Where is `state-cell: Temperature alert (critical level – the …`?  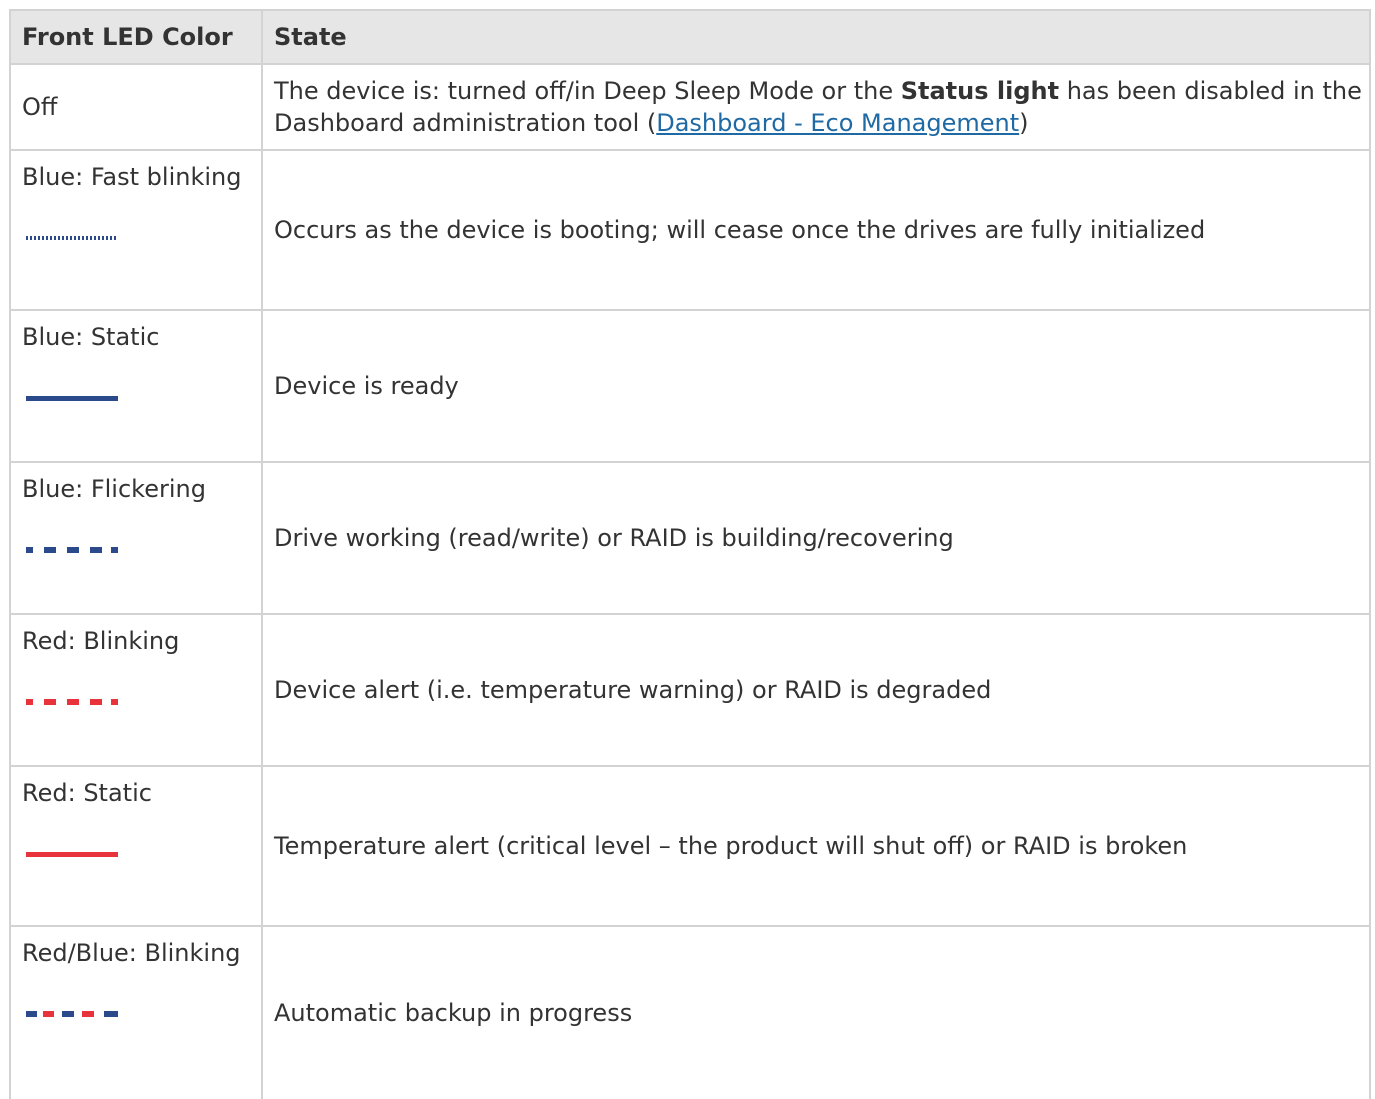
state-cell: Temperature alert (critical level – the … is located at coordinates (816, 846).